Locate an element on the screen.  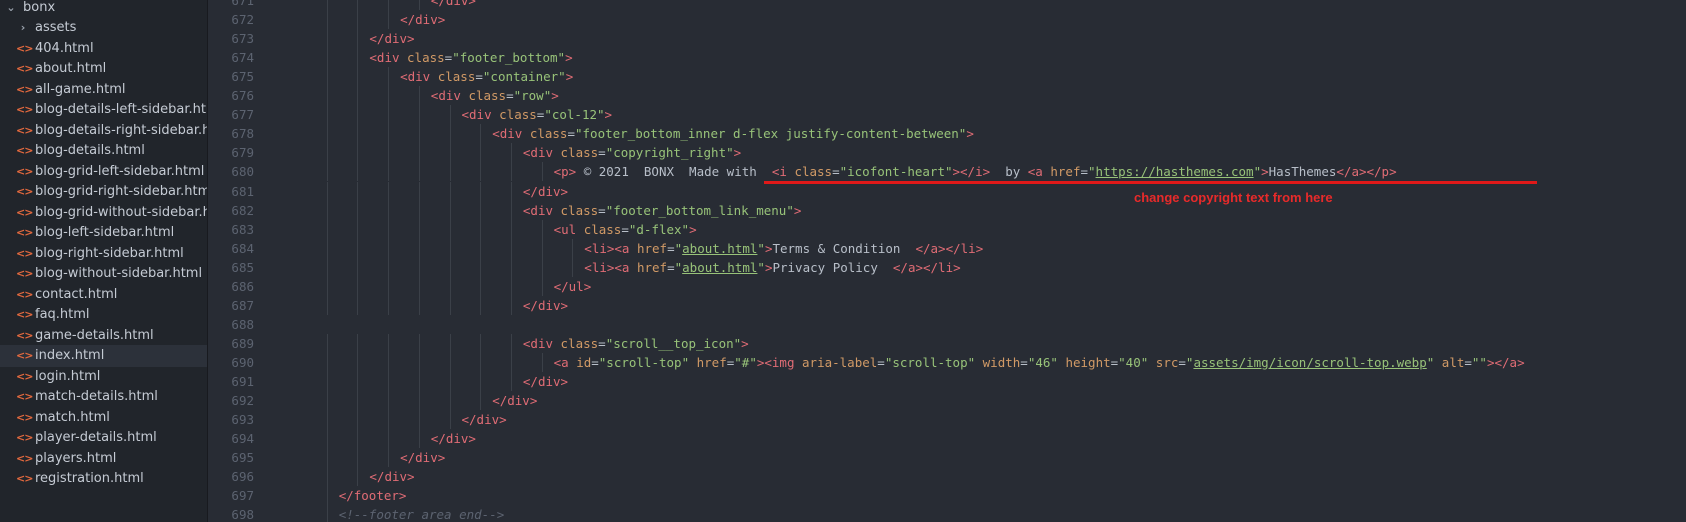
code-line: 675 <div class="container"> is located at coordinates (947, 77).